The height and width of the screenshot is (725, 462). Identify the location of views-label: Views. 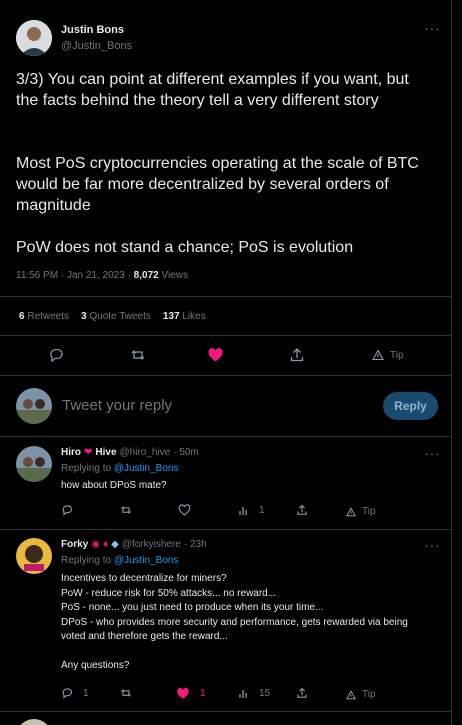
(173, 275).